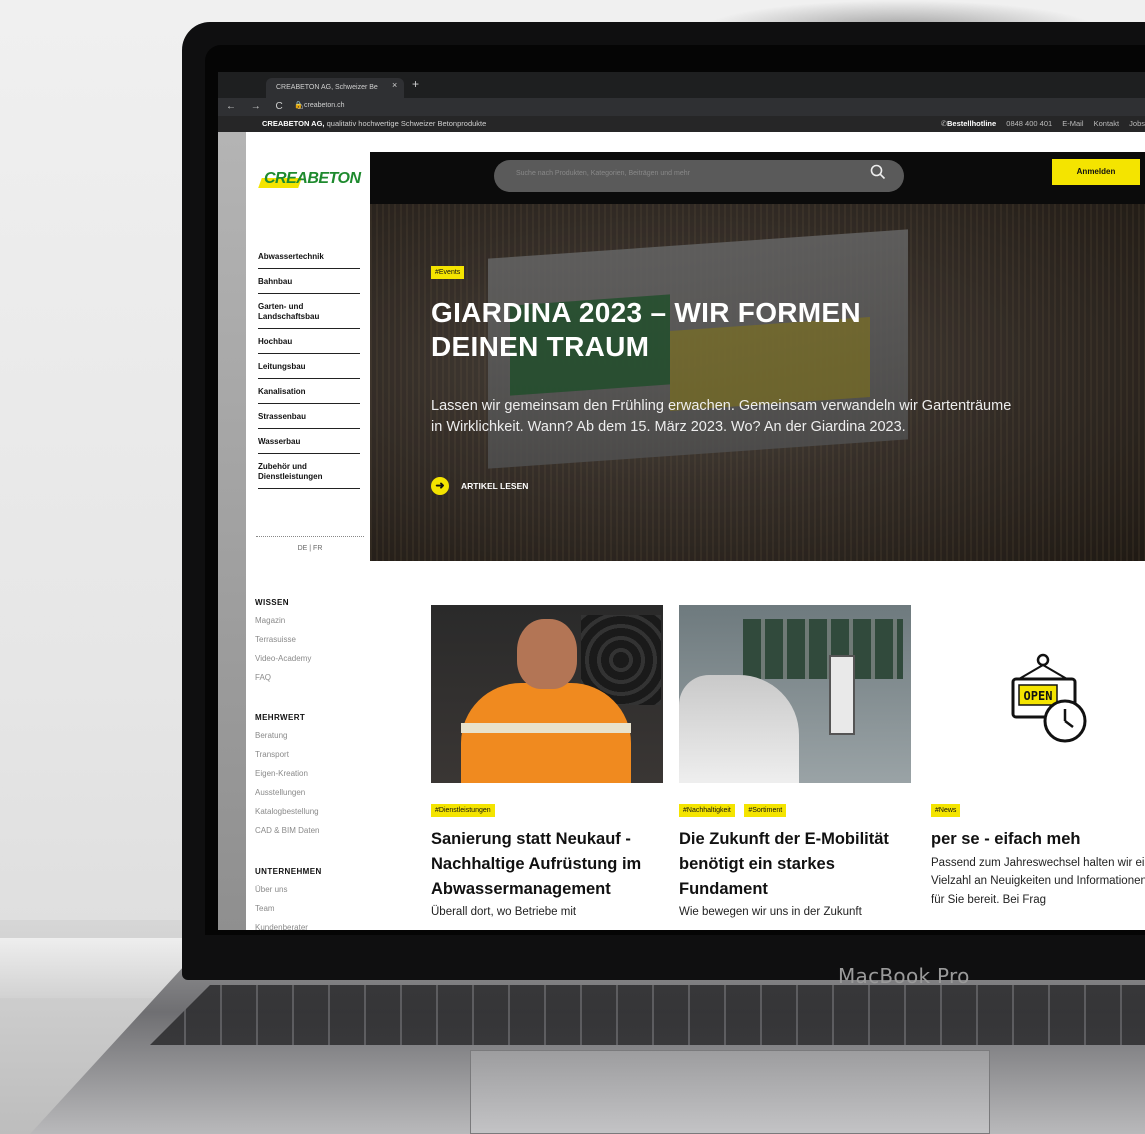 The image size is (1145, 1134). I want to click on side-link-magazin: Magazin, so click(310, 620).